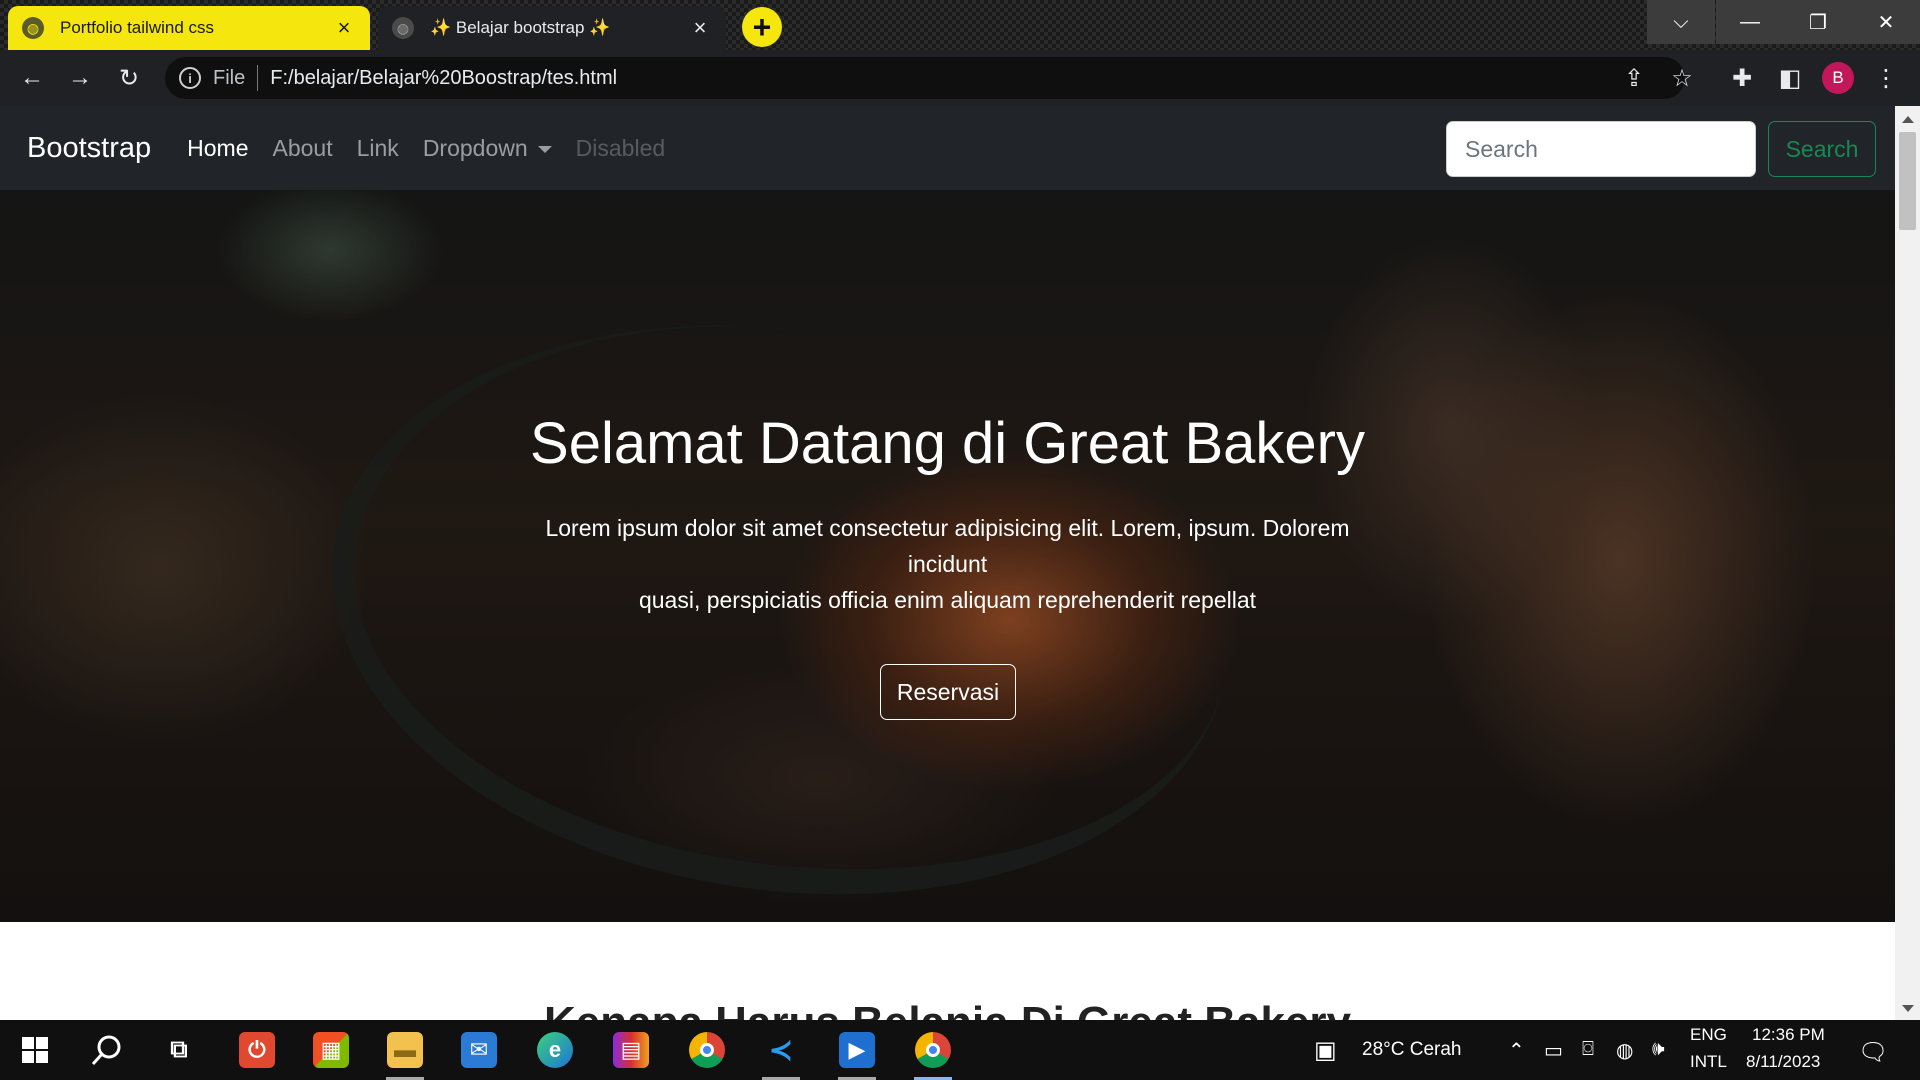 The image size is (1920, 1080). I want to click on bookmark-star-icon: ☆, so click(1682, 78).